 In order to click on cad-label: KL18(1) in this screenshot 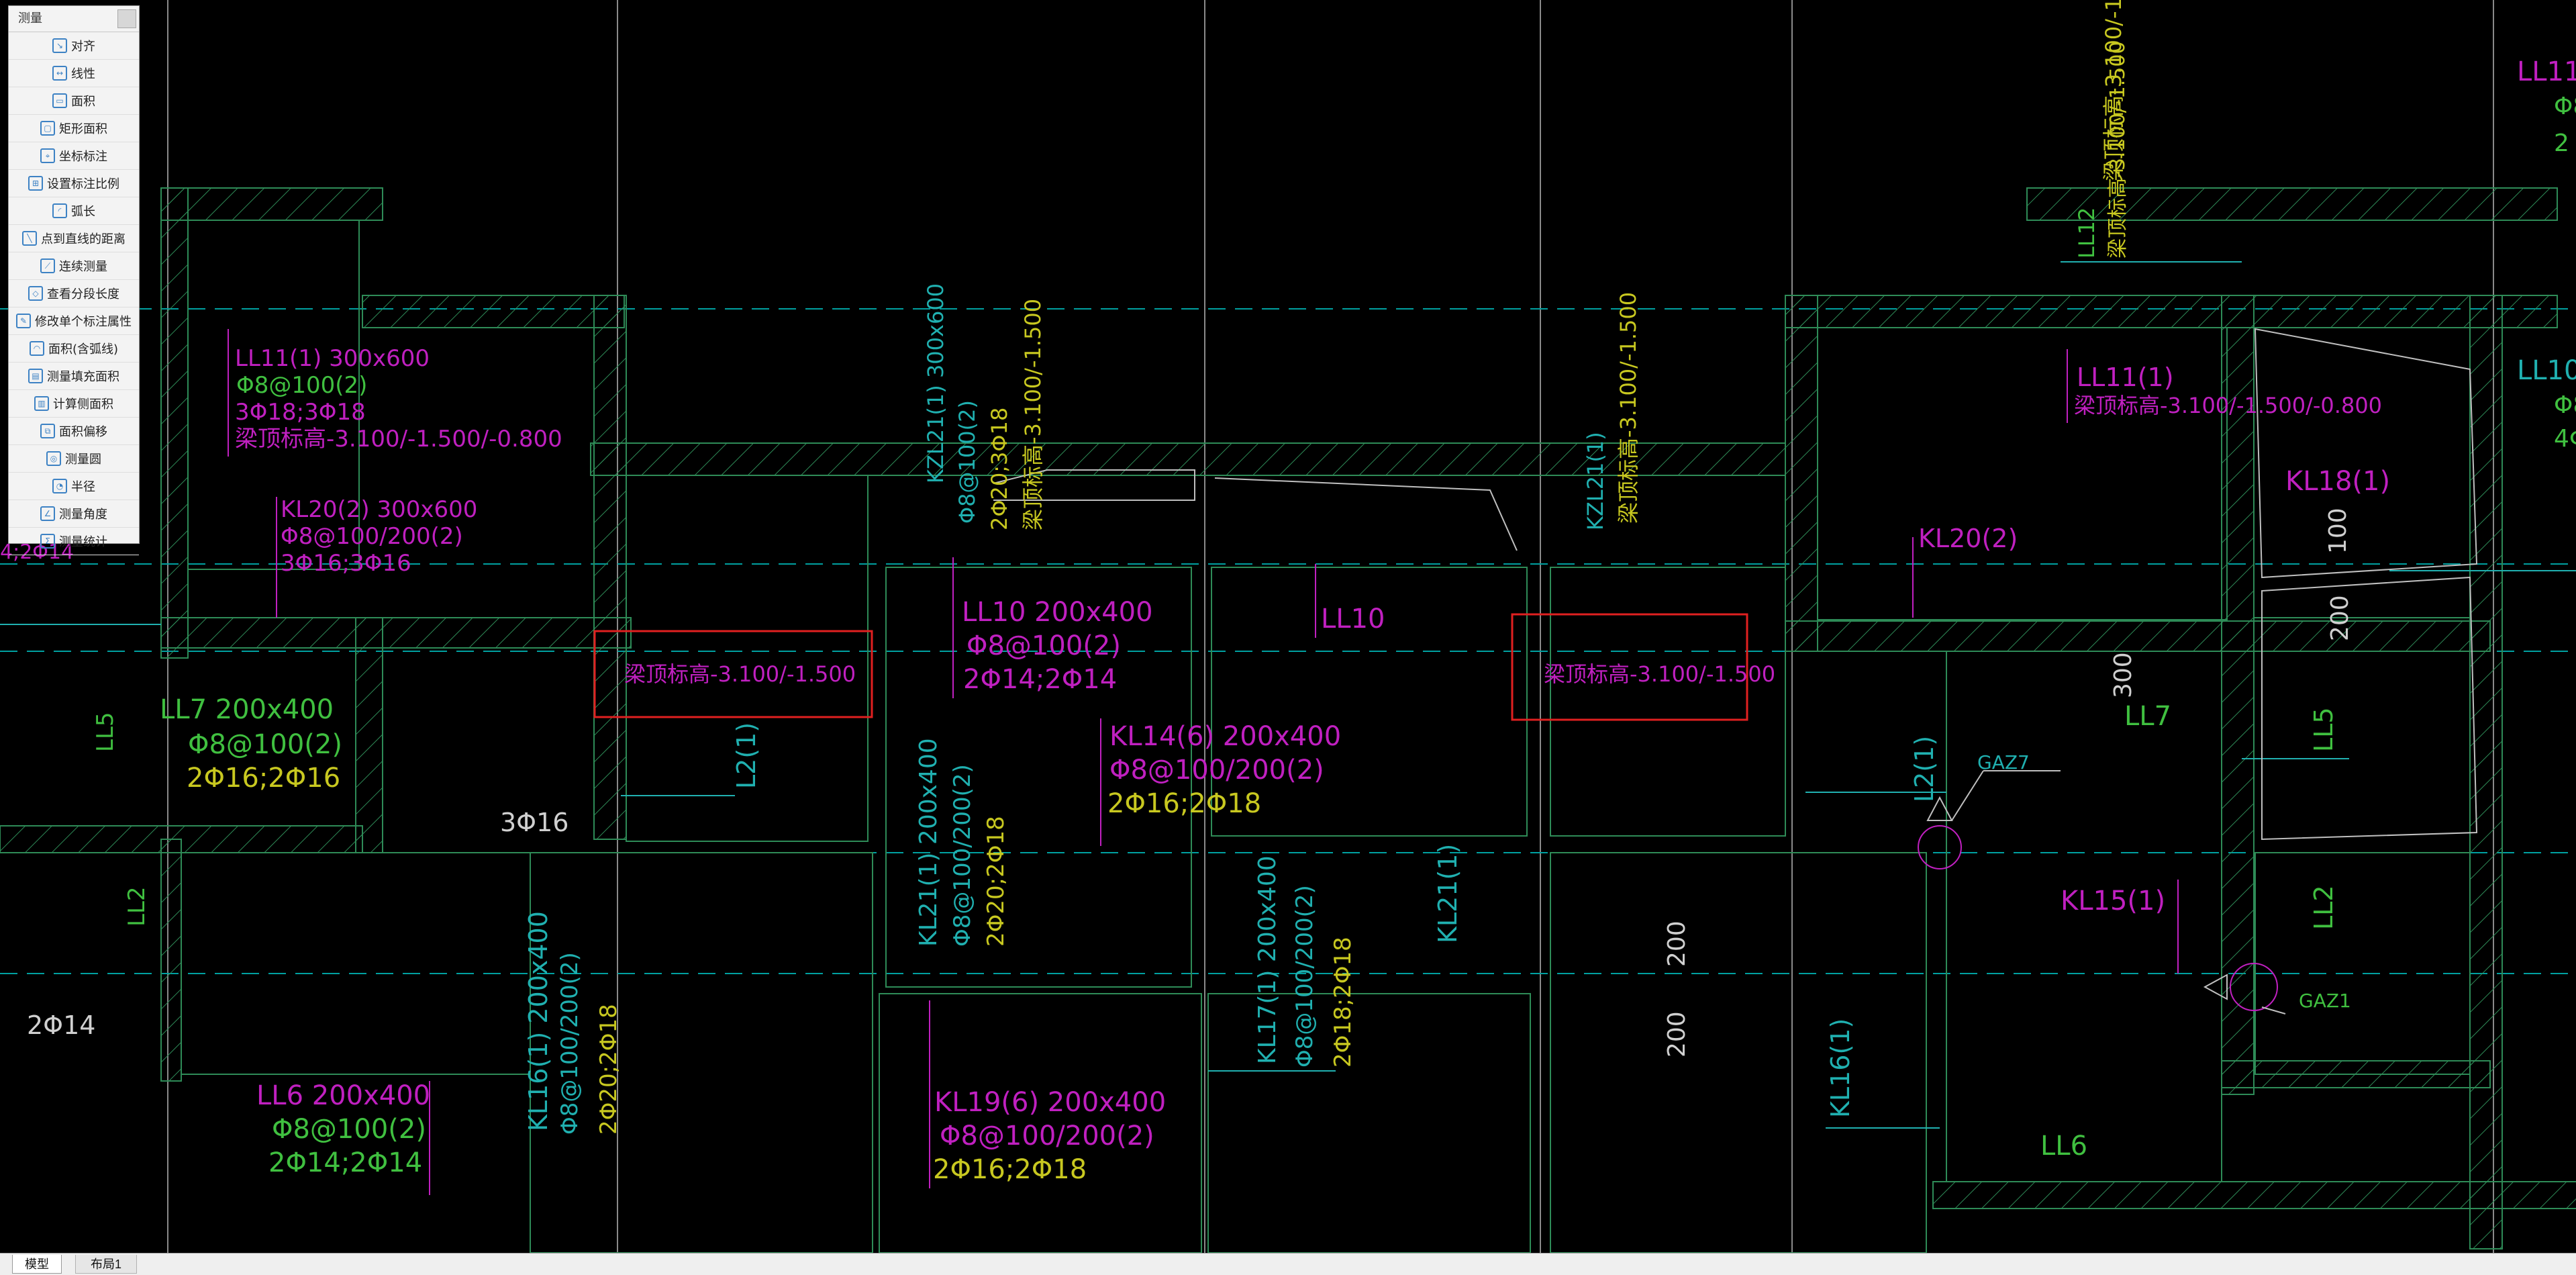, I will do `click(2337, 482)`.